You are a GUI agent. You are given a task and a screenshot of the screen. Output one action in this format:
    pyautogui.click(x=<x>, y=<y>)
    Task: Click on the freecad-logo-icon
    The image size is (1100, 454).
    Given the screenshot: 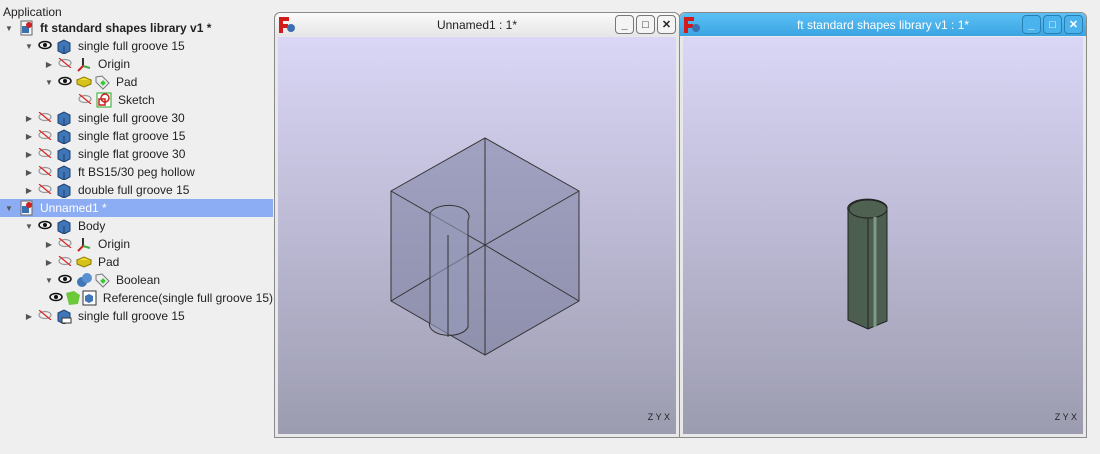 What is the action you would take?
    pyautogui.click(x=287, y=25)
    